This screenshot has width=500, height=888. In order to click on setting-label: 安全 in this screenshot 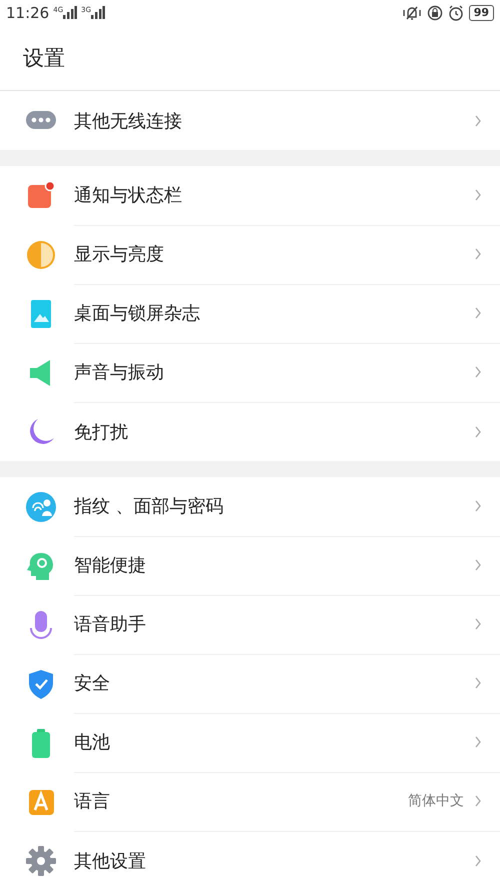, I will do `click(274, 683)`.